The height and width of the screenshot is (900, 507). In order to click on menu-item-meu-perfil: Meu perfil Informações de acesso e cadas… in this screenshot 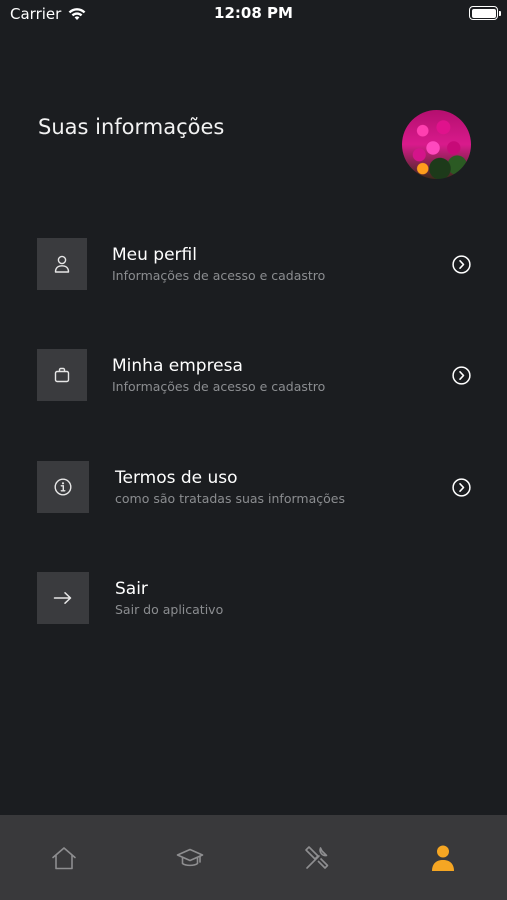, I will do `click(257, 264)`.